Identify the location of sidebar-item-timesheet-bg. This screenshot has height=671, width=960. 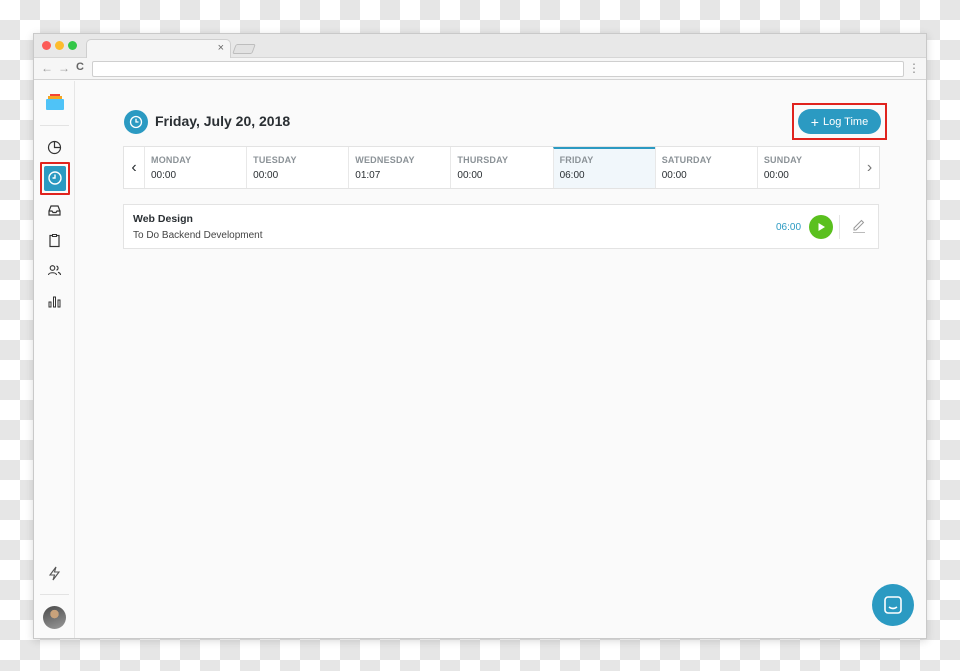
(55, 178).